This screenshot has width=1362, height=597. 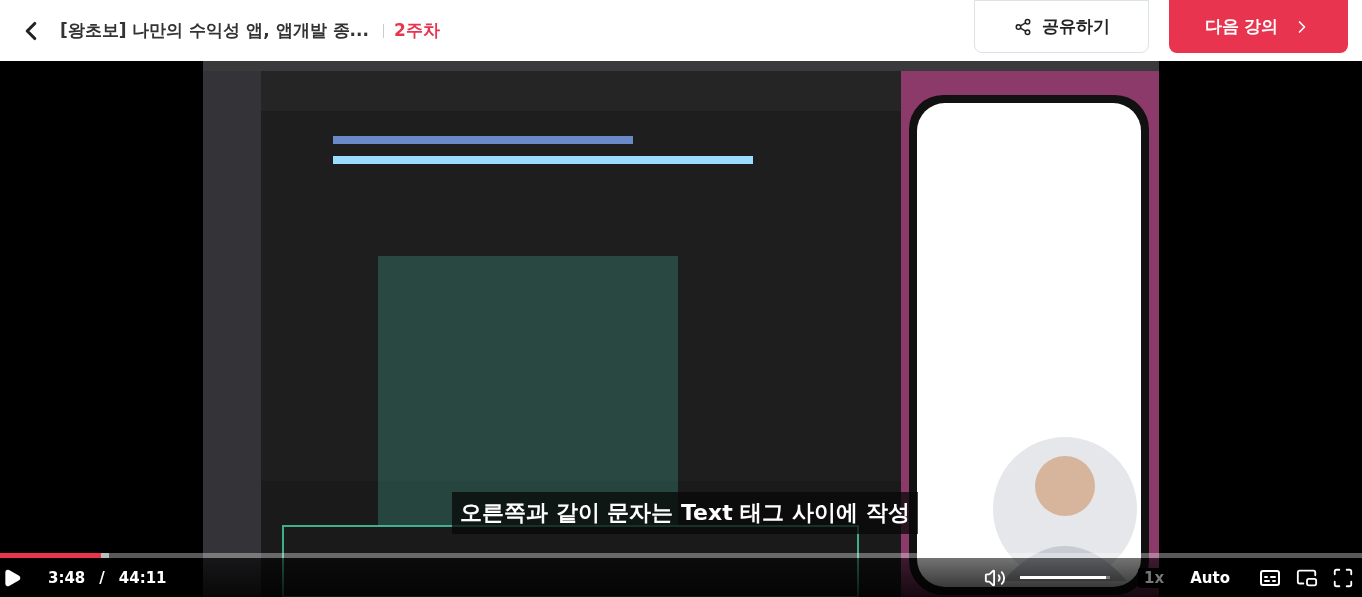 I want to click on duration: 44:11, so click(x=142, y=577).